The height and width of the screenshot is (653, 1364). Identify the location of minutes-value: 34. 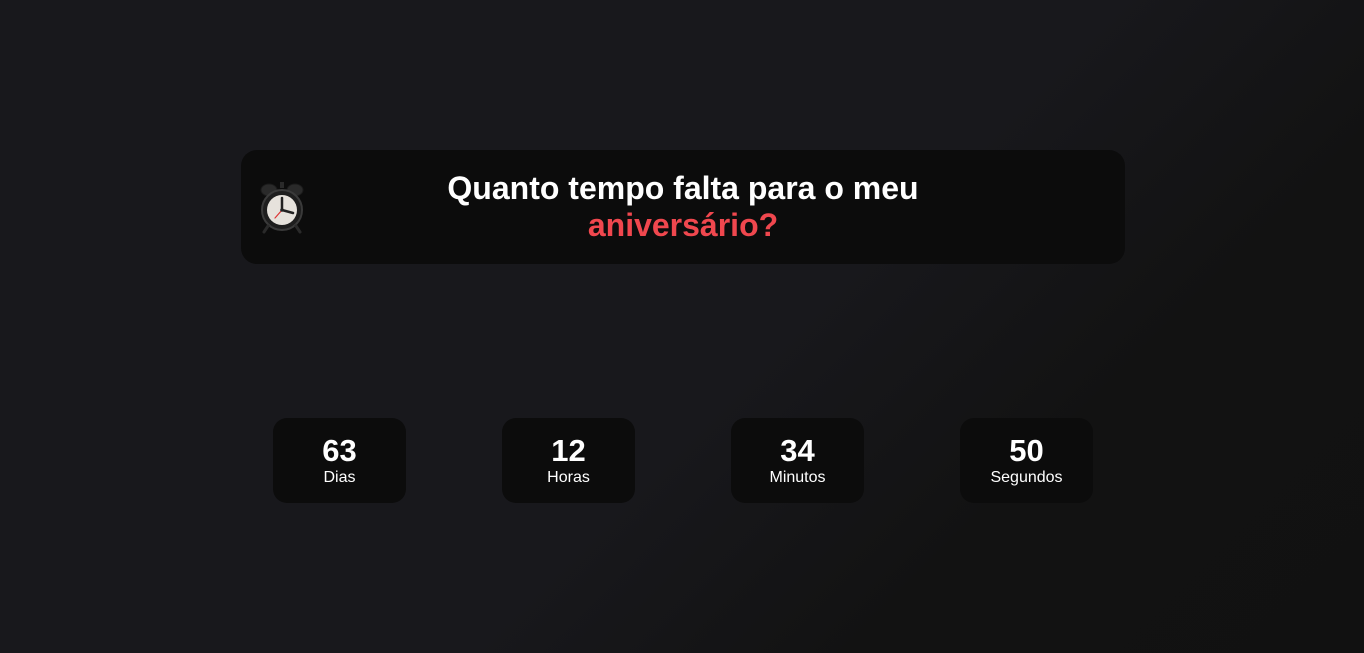
(797, 450).